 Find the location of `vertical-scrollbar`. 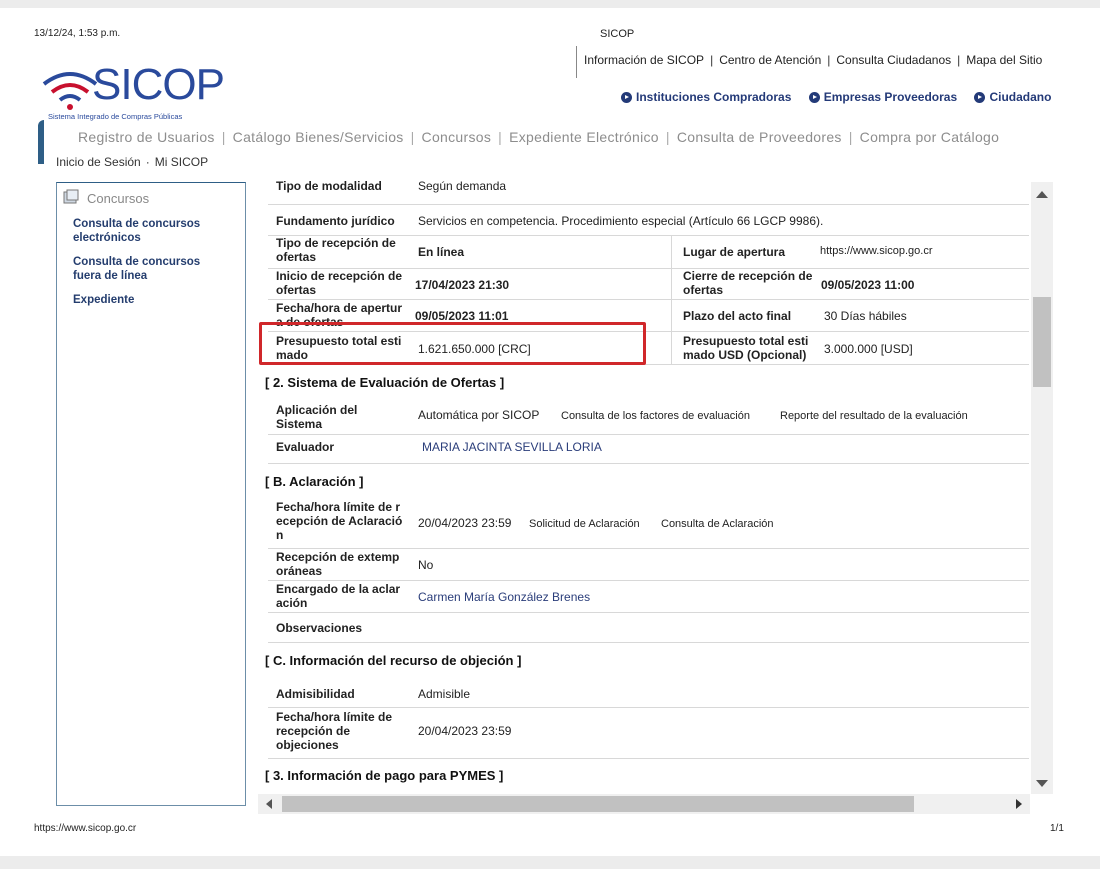

vertical-scrollbar is located at coordinates (1042, 488).